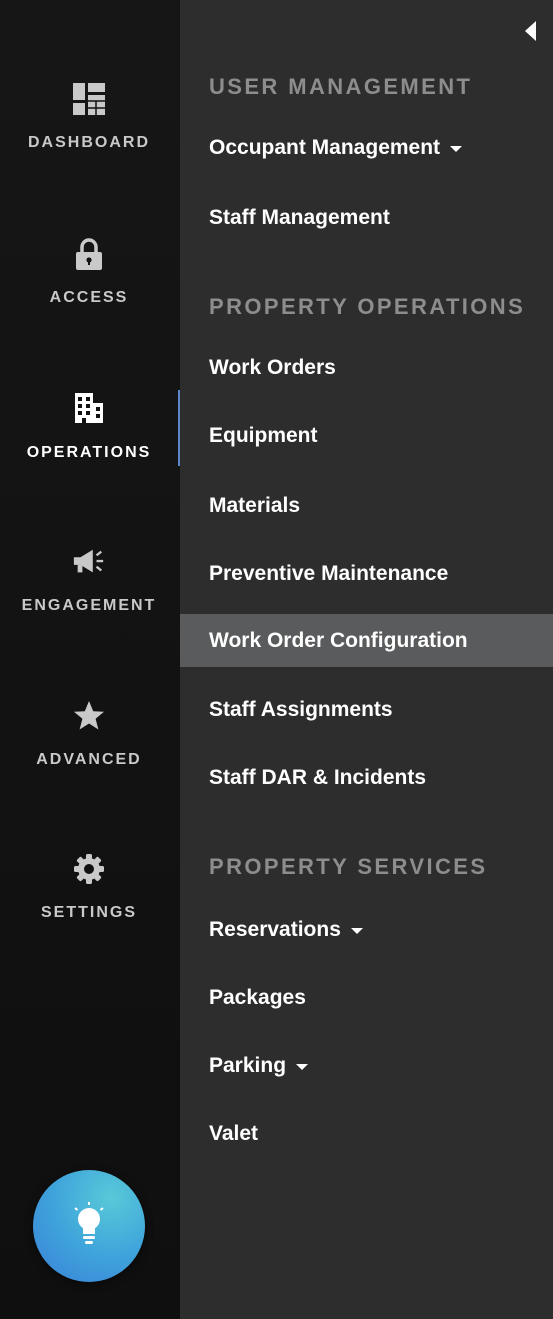  I want to click on menu-item-staff-assignments: Staff Assignments, so click(366, 710).